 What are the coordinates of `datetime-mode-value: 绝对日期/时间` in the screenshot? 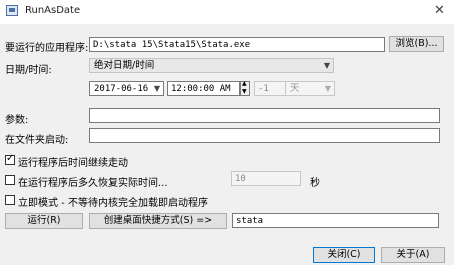 It's located at (124, 65).